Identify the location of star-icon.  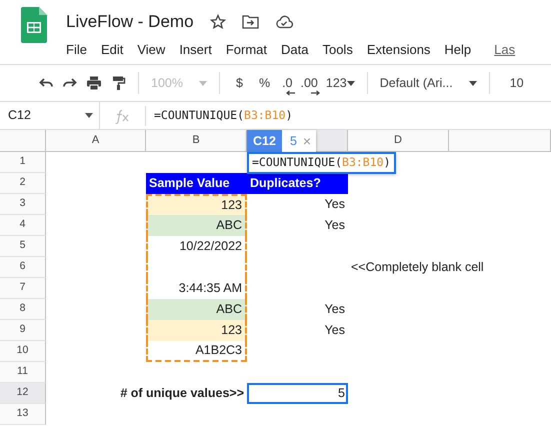
(218, 22).